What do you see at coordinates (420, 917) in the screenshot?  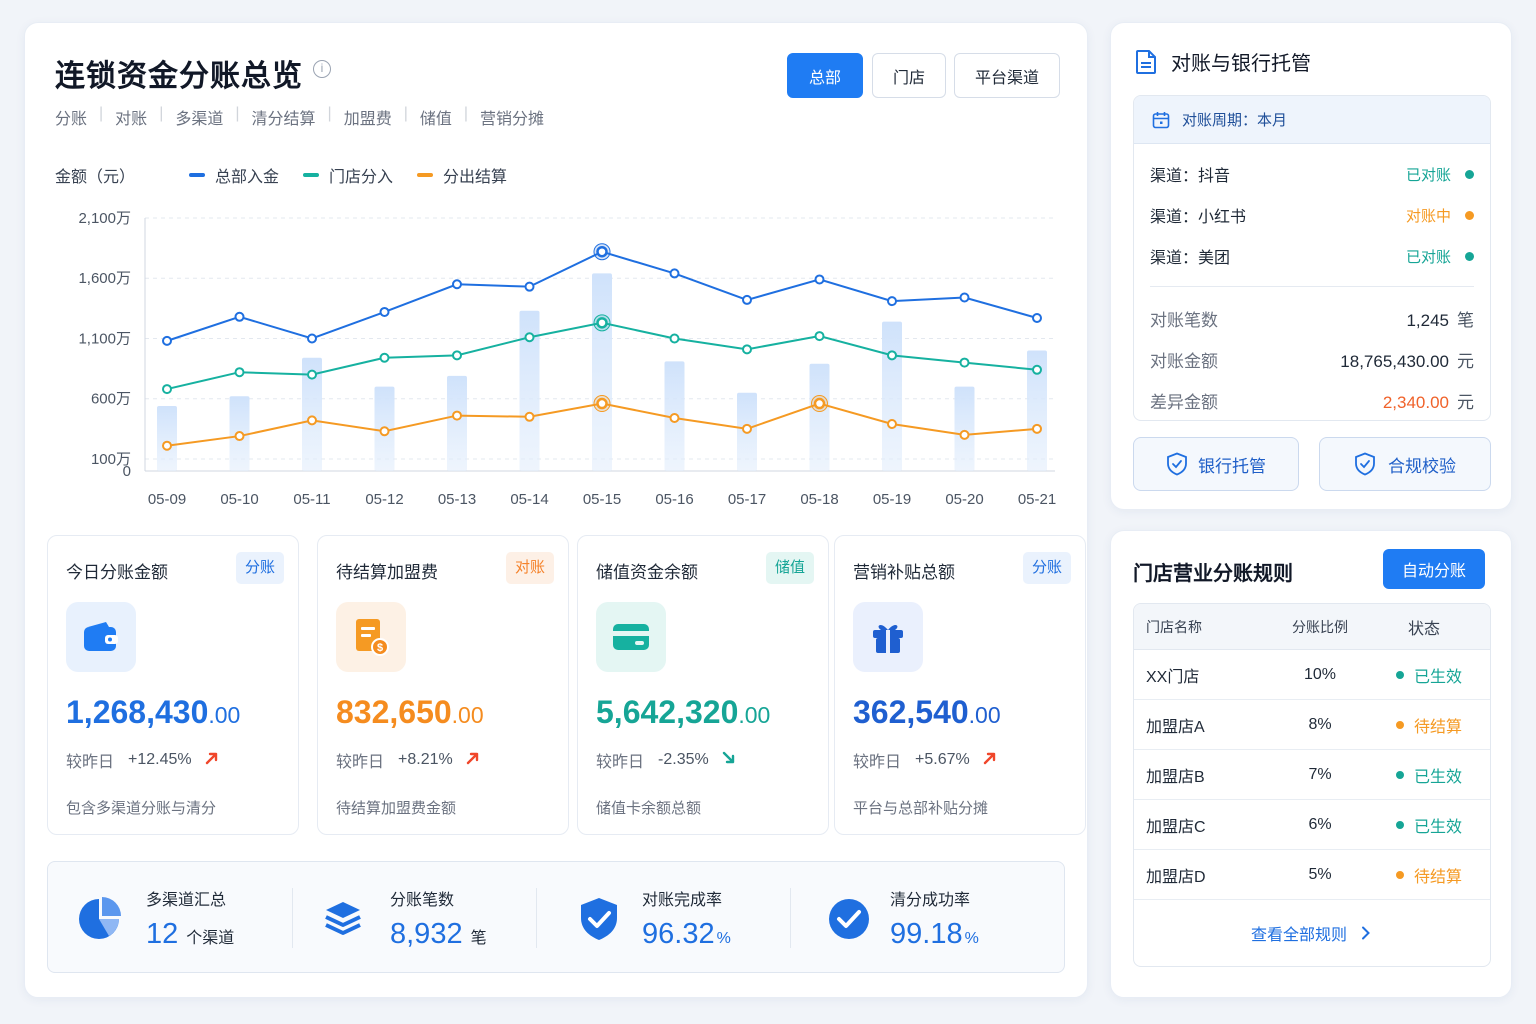 I see `summary-split-count: 分账笔数 8,932 笔` at bounding box center [420, 917].